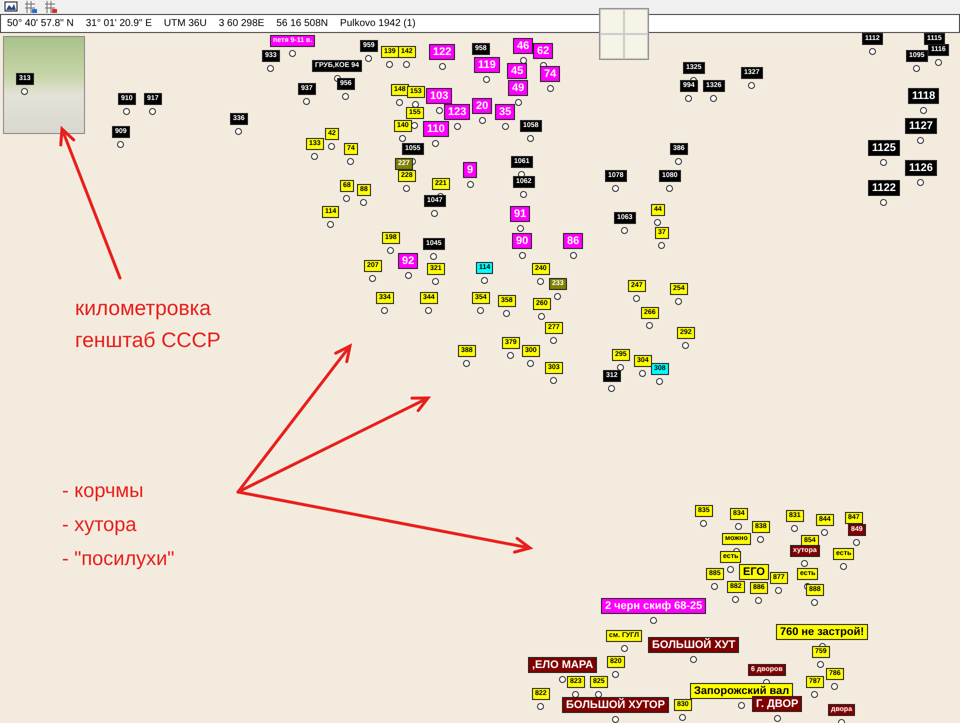 The height and width of the screenshot is (723, 960). What do you see at coordinates (100, 525) in the screenshot?
I see `note-text: - хутора` at bounding box center [100, 525].